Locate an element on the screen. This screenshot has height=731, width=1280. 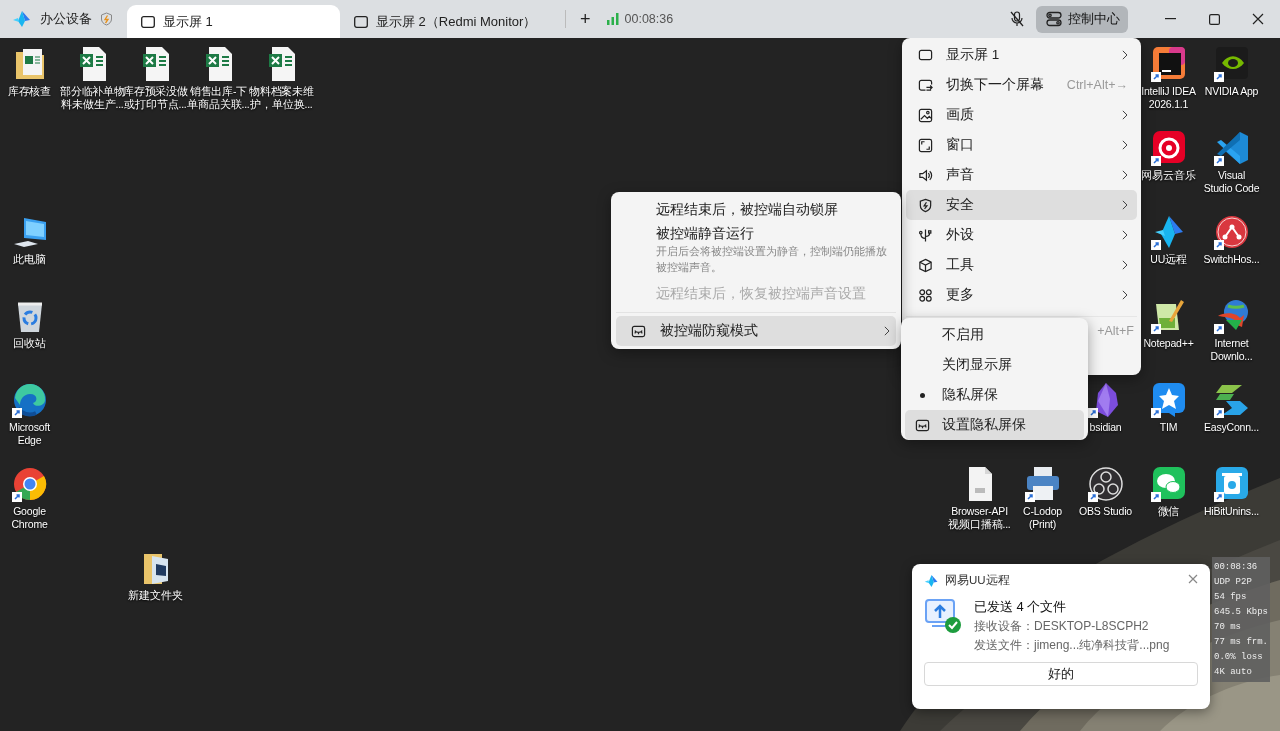
icon-label: 微信 is located at coordinates (1168, 511).